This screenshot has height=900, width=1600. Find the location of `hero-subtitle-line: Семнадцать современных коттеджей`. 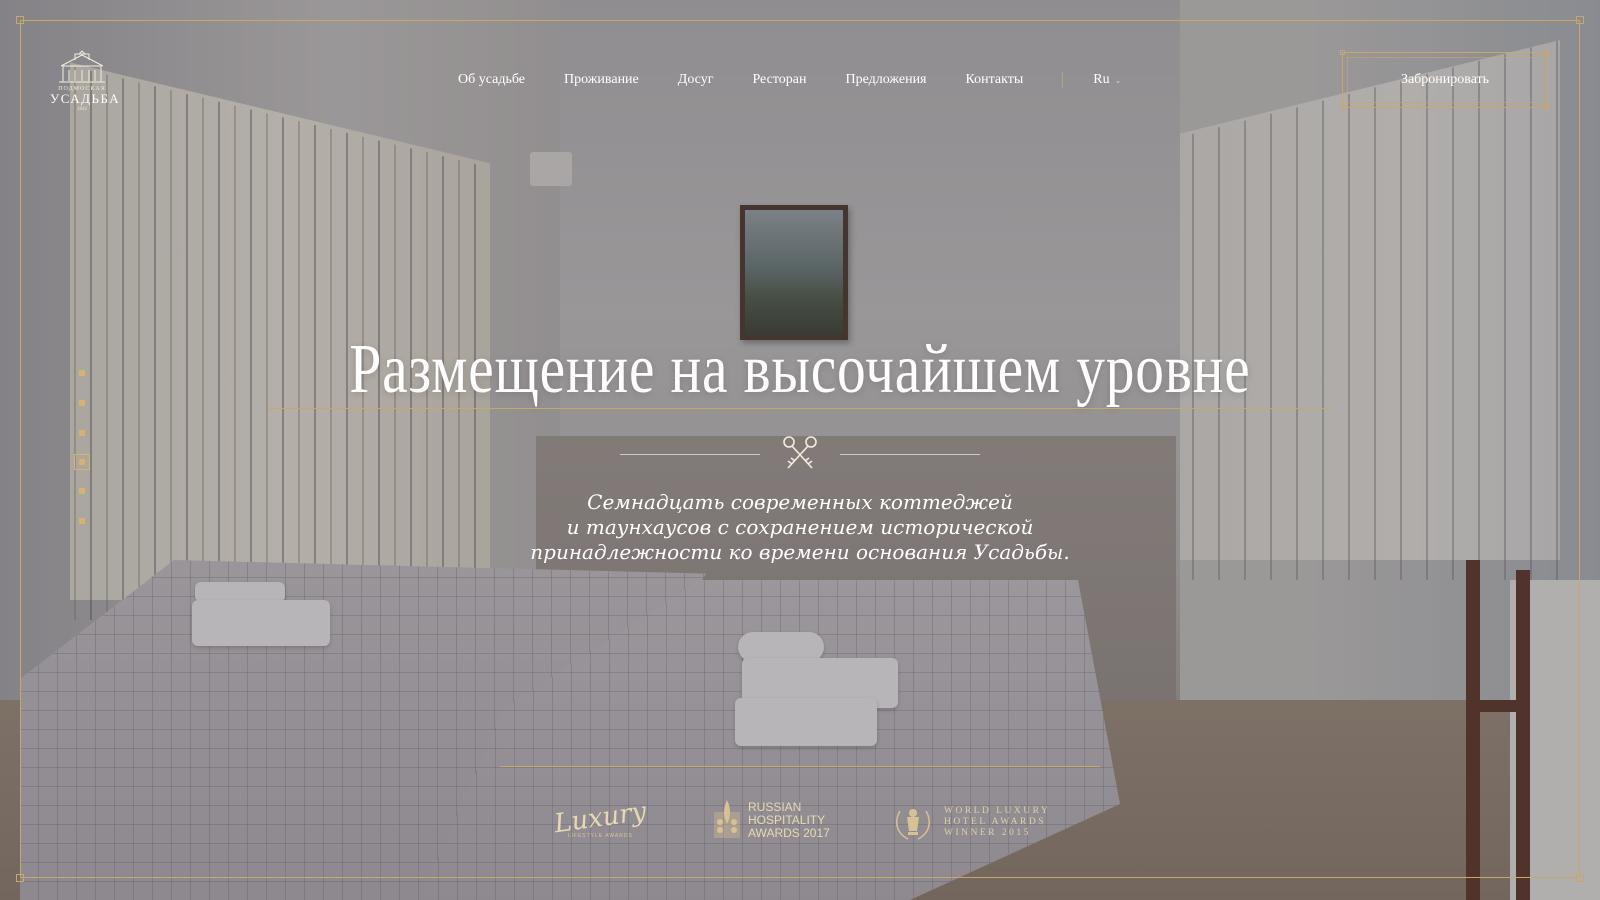

hero-subtitle-line: Семнадцать современных коттеджей is located at coordinates (800, 502).